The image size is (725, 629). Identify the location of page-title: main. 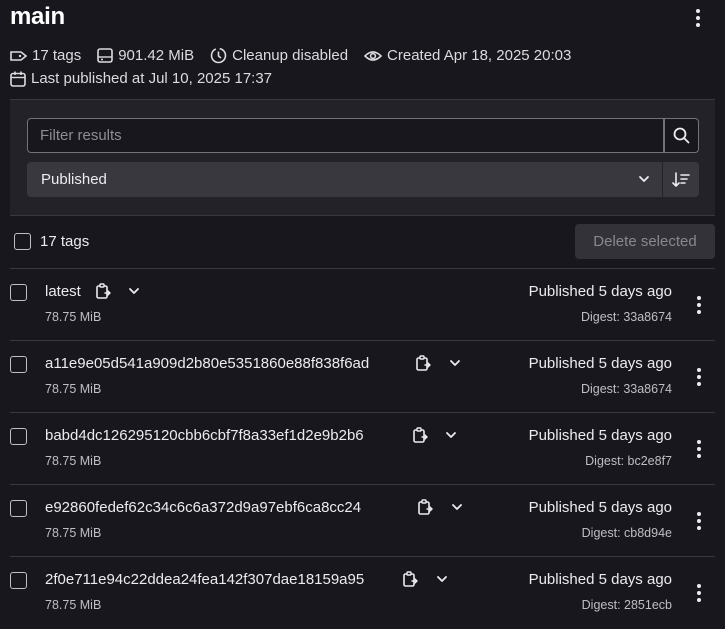
(37, 16).